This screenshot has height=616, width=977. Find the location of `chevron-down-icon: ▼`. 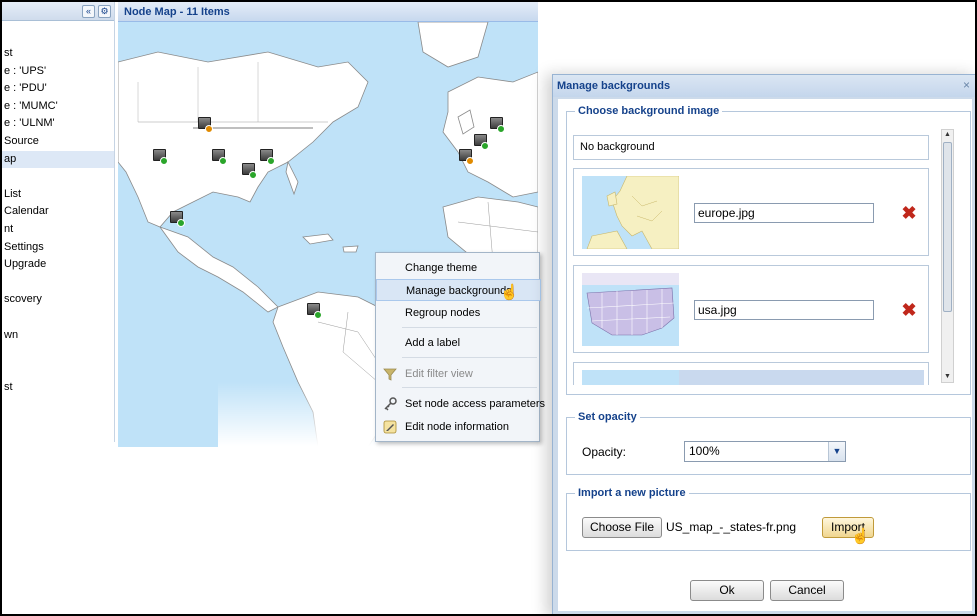

chevron-down-icon: ▼ is located at coordinates (836, 451).